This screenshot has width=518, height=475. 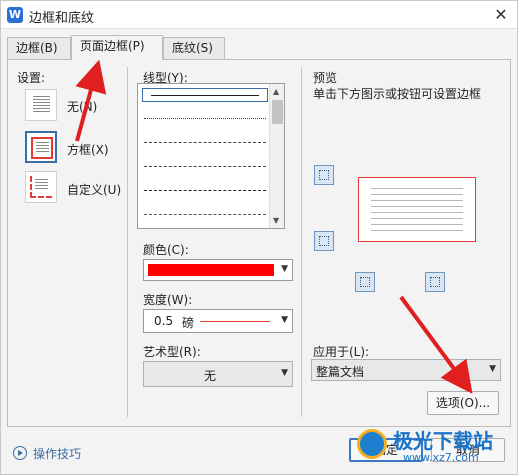 I want to click on watermark: 极光下载站 www.xz7.com, so click(x=432, y=448).